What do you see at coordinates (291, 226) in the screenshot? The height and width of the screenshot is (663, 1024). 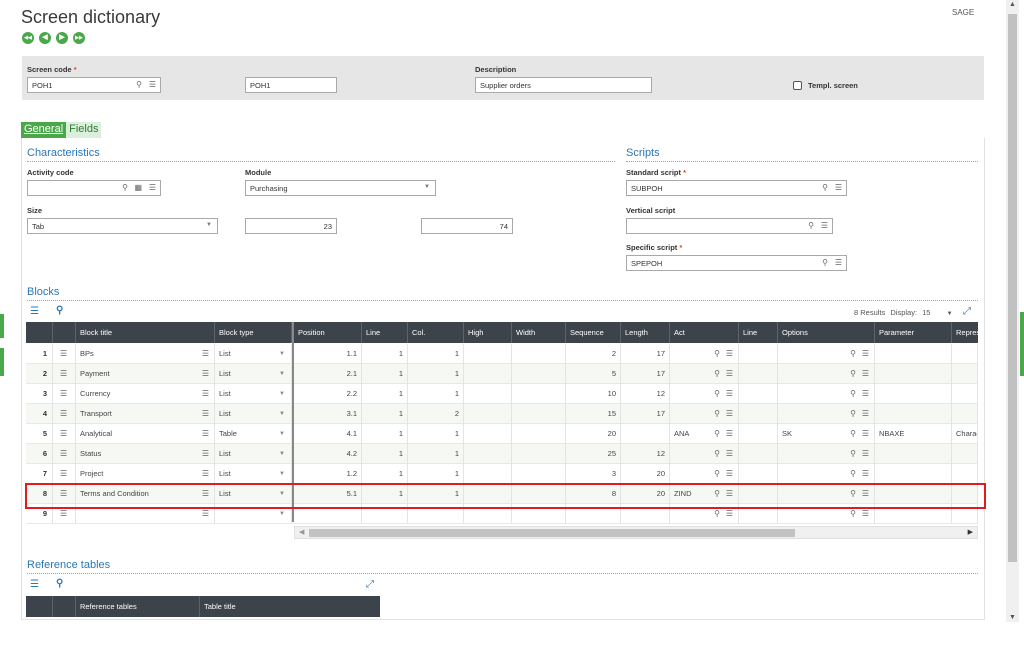 I see `size-height-field: 23` at bounding box center [291, 226].